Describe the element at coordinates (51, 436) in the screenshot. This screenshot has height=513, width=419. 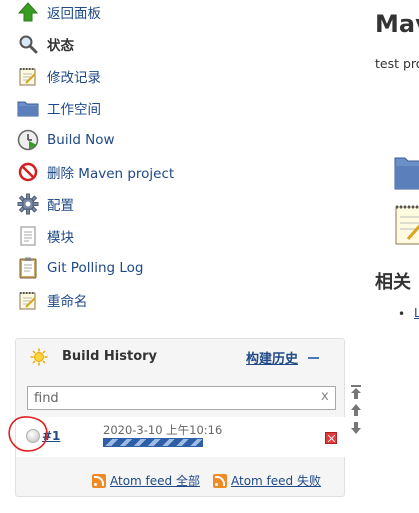
I see `build-number-link: #1` at that location.